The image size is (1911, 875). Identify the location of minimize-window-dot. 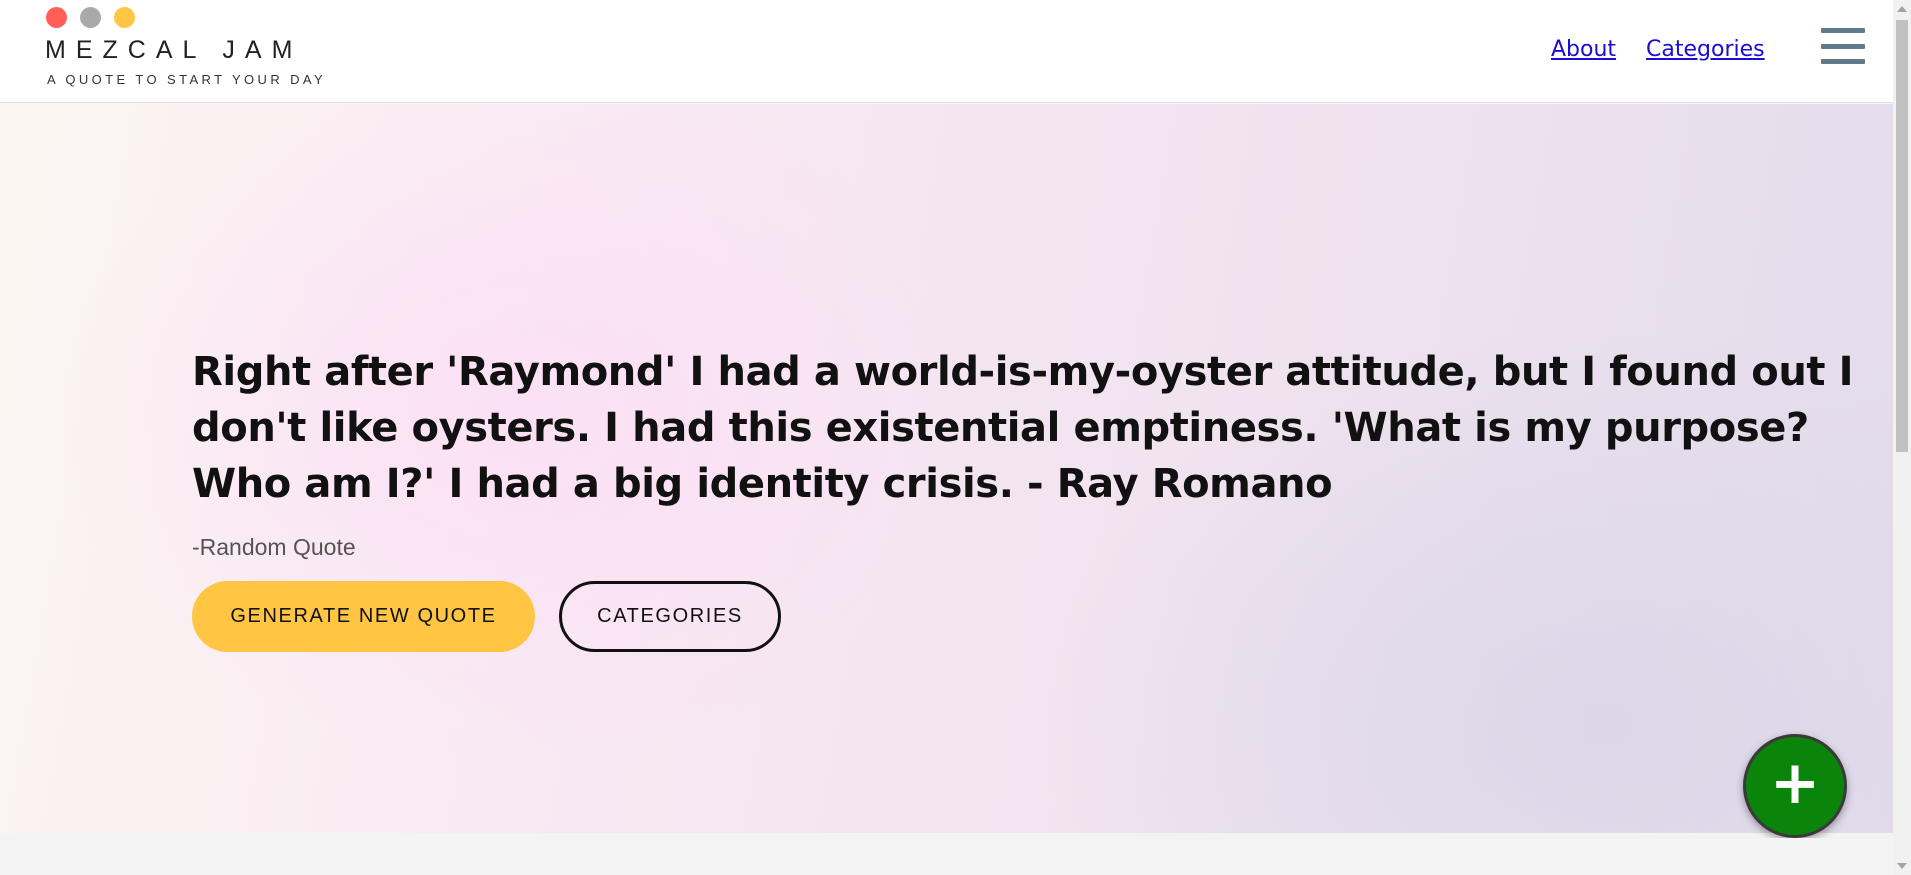
(90, 17).